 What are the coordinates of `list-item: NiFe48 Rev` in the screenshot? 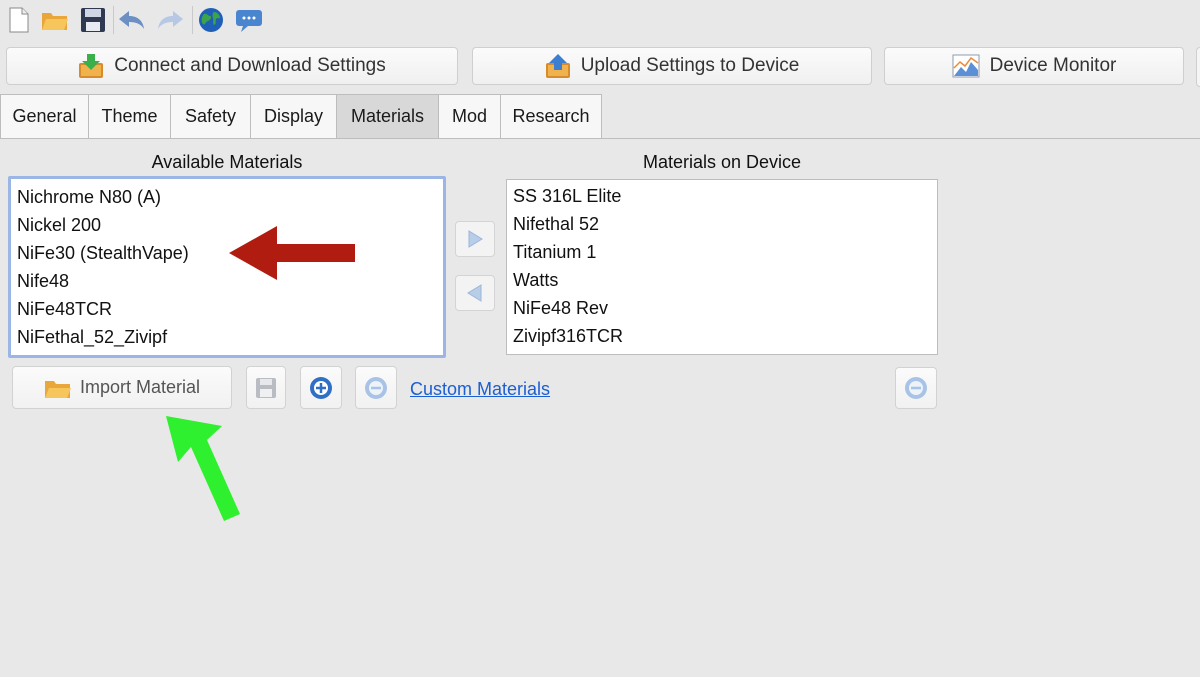 It's located at (722, 308).